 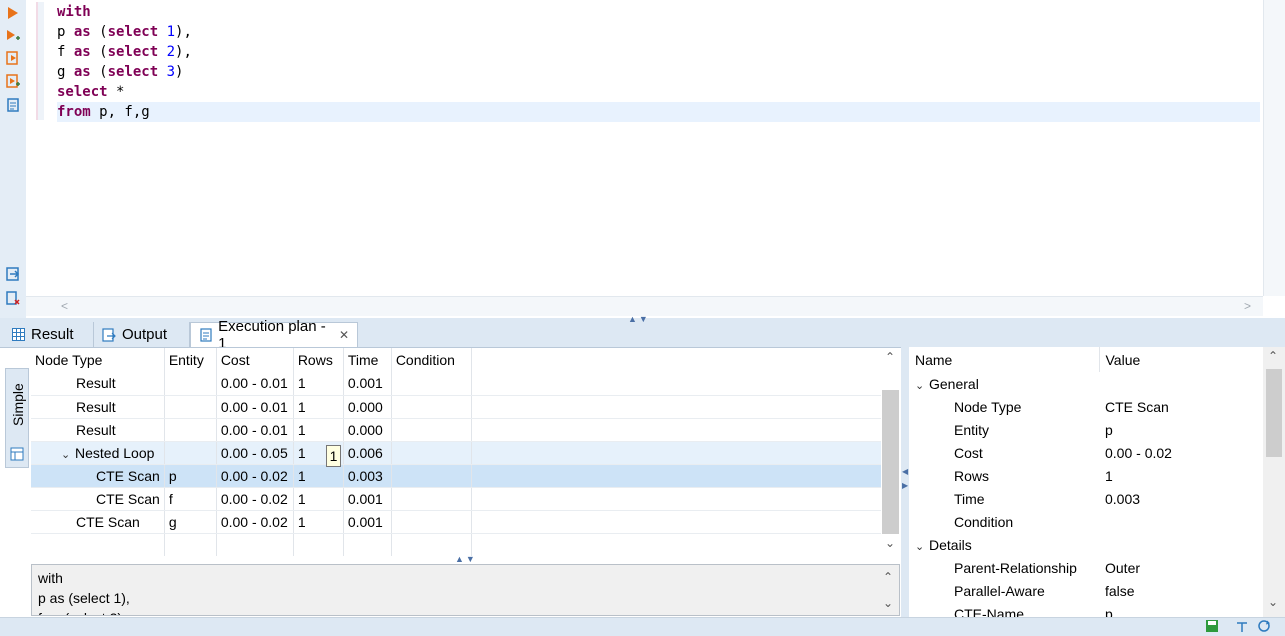 What do you see at coordinates (905, 485) in the screenshot?
I see `sash-right-icon: ▶` at bounding box center [905, 485].